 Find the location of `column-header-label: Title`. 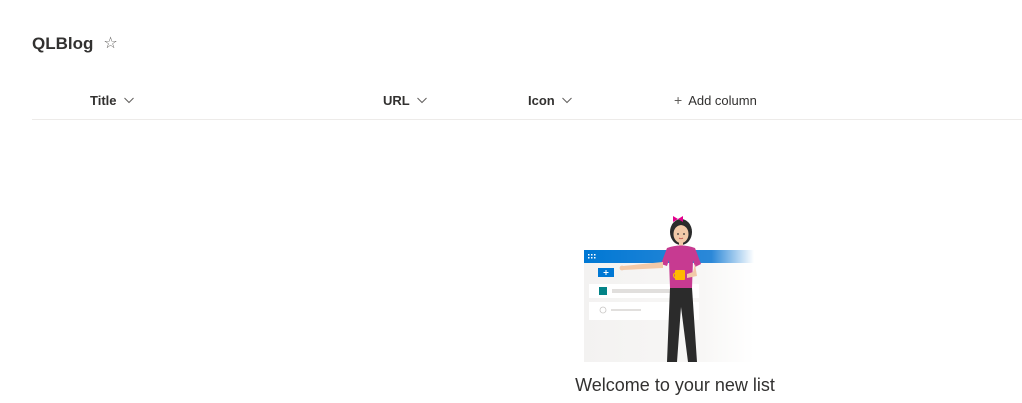

column-header-label: Title is located at coordinates (103, 100).